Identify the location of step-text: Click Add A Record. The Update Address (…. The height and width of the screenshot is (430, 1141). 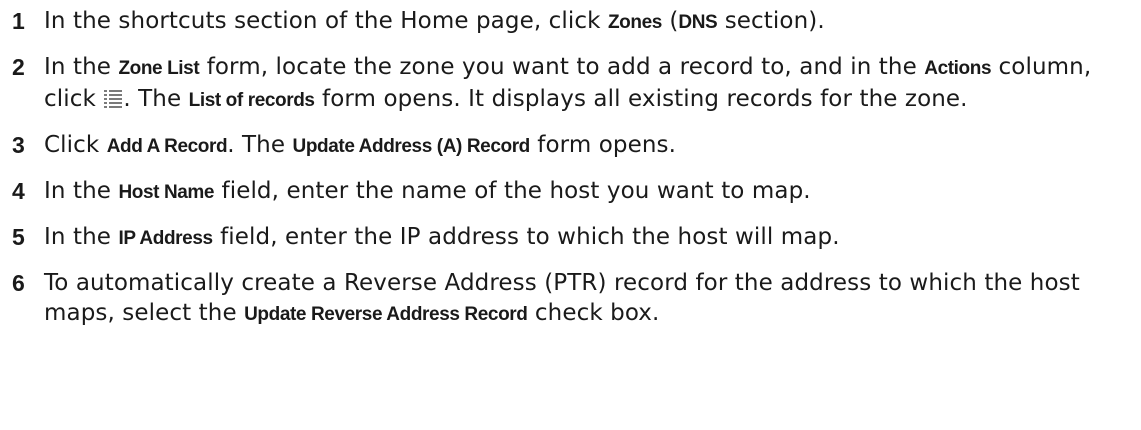
(360, 146).